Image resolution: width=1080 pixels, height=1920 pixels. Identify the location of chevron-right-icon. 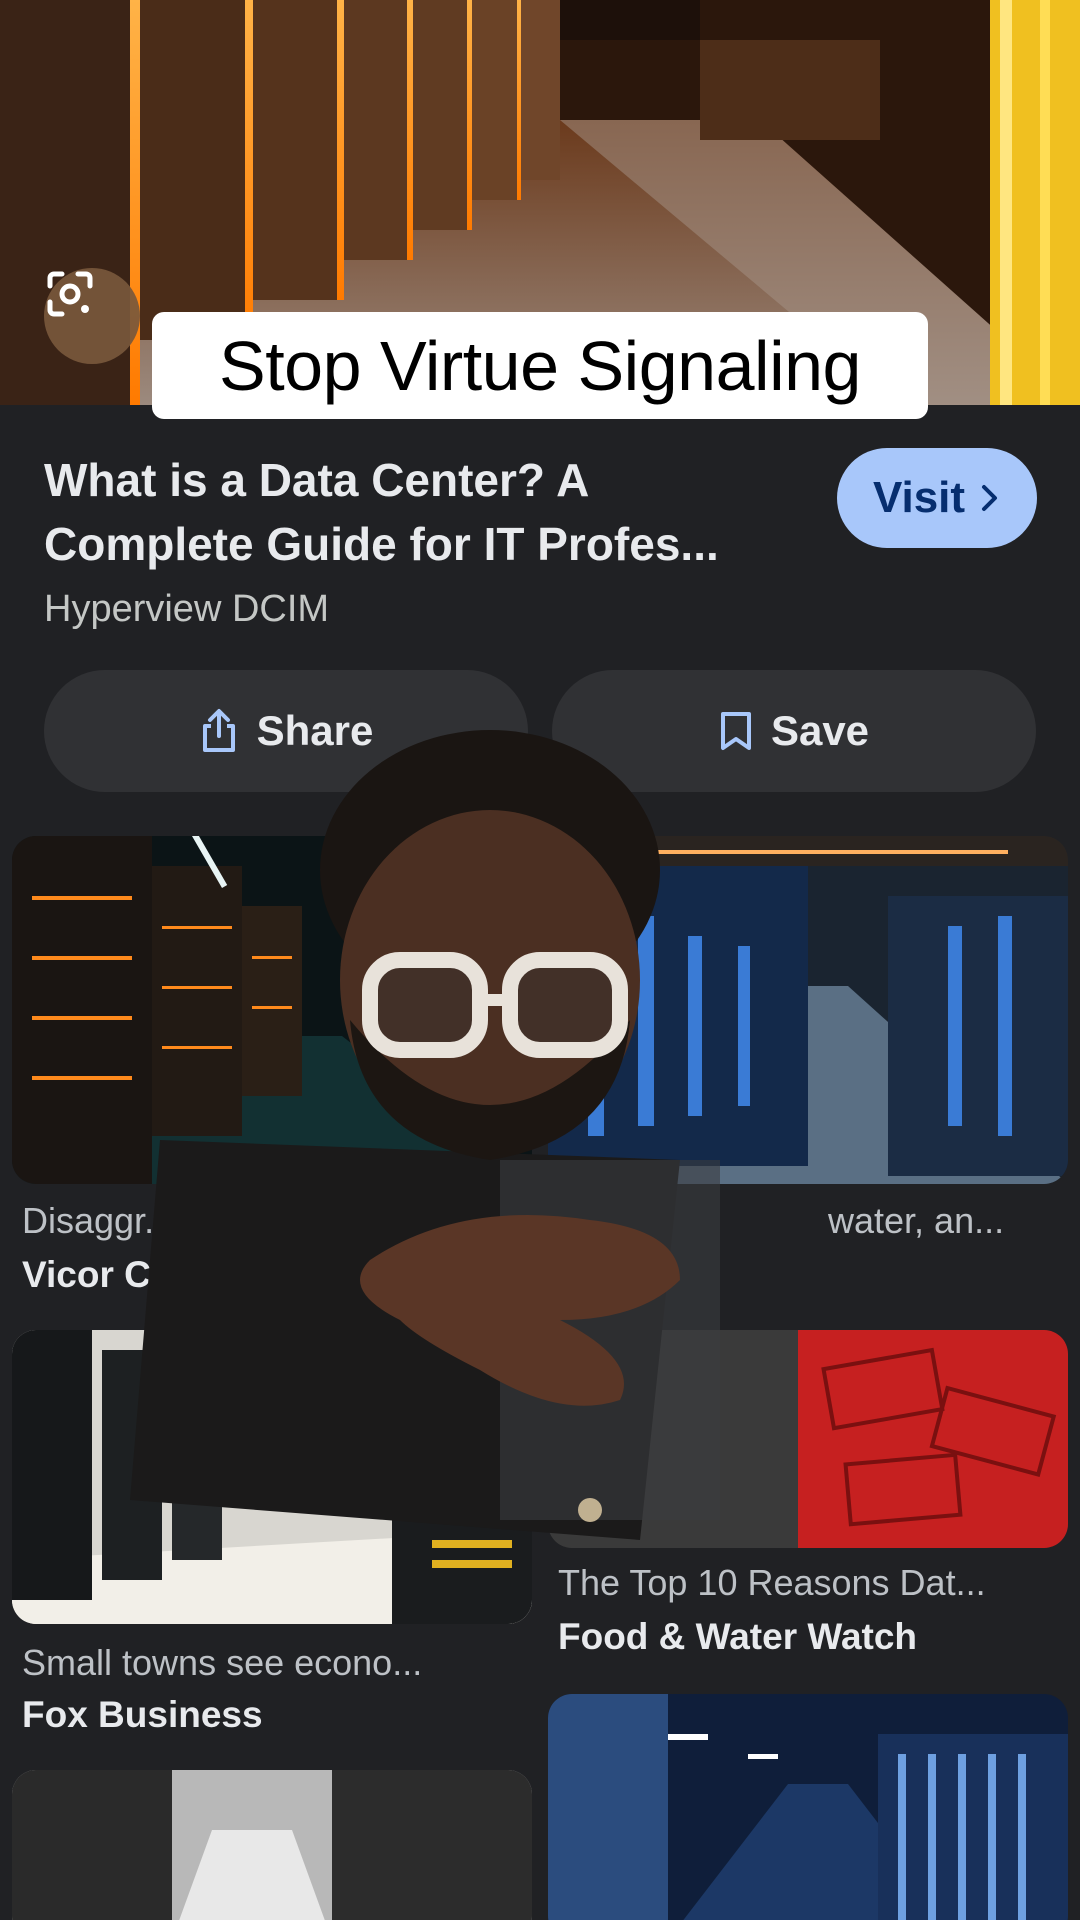
(990, 498).